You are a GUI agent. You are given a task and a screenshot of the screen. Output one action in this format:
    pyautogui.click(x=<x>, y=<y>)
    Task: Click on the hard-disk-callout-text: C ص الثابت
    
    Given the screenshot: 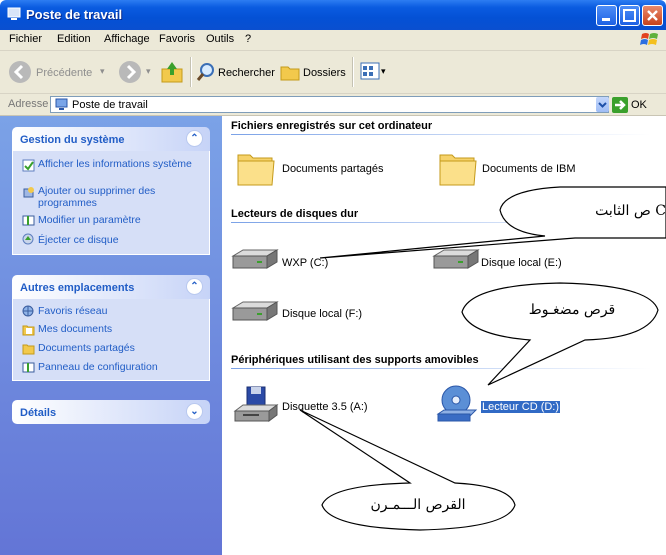 What is the action you would take?
    pyautogui.click(x=630, y=211)
    